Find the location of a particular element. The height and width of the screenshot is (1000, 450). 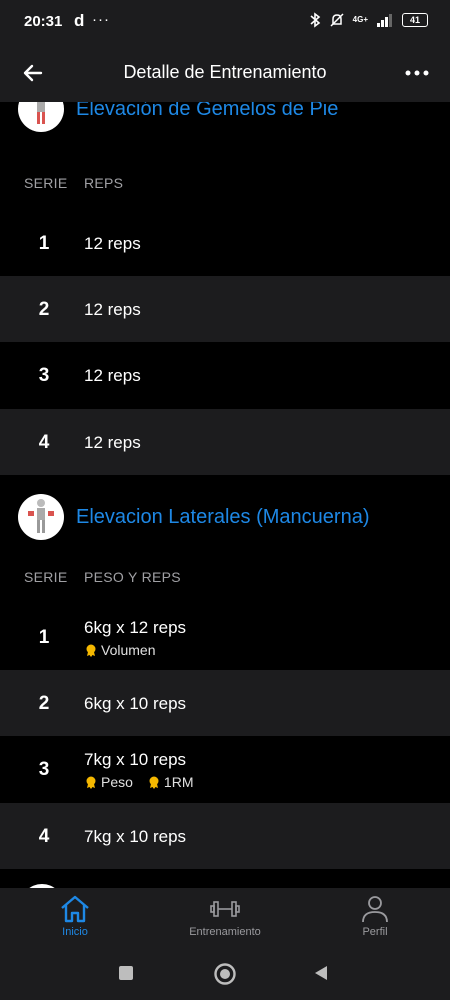

battery-icon: 41 is located at coordinates (415, 20).